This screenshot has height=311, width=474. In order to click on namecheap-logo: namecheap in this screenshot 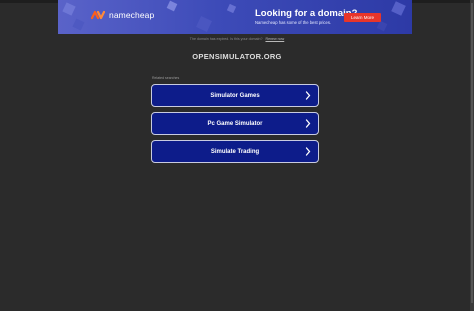, I will do `click(122, 15)`.